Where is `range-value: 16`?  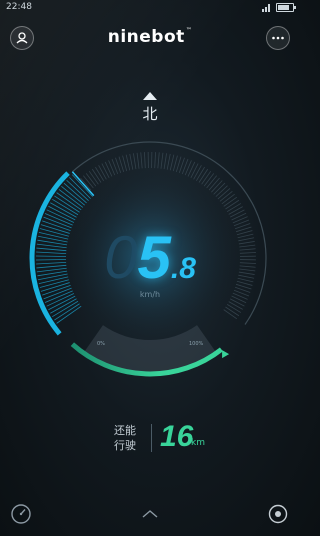
range-value: 16 is located at coordinates (177, 436).